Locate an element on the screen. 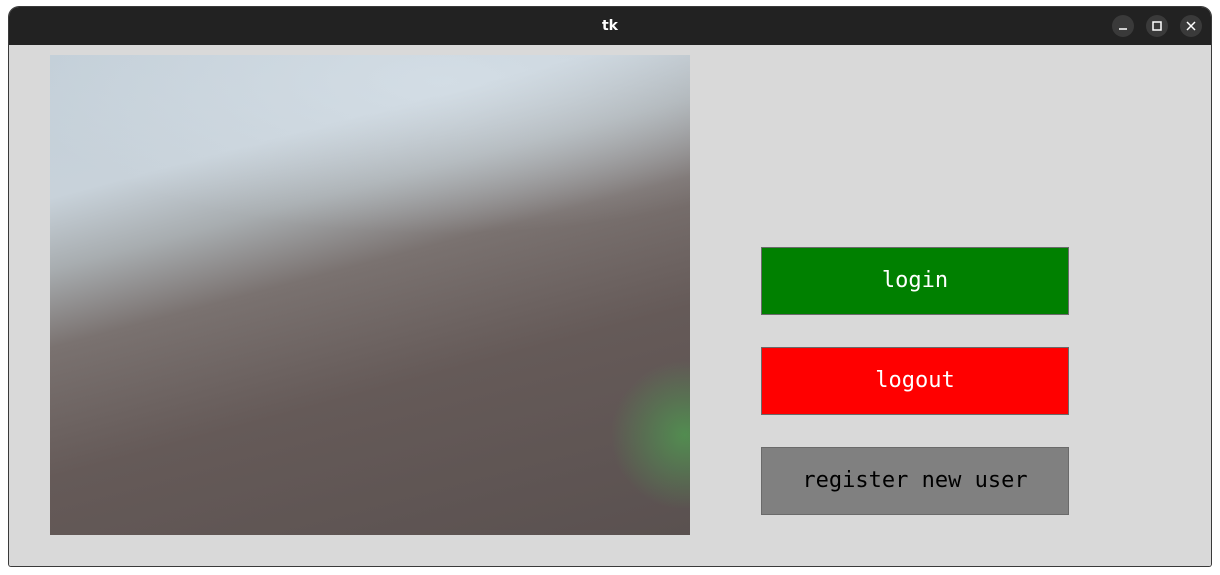  maximize-button is located at coordinates (1157, 26).